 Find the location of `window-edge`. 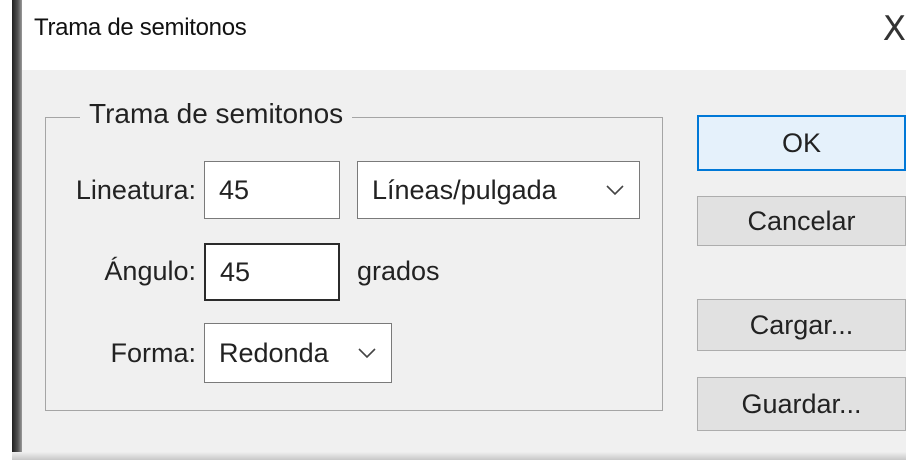

window-edge is located at coordinates (17, 230).